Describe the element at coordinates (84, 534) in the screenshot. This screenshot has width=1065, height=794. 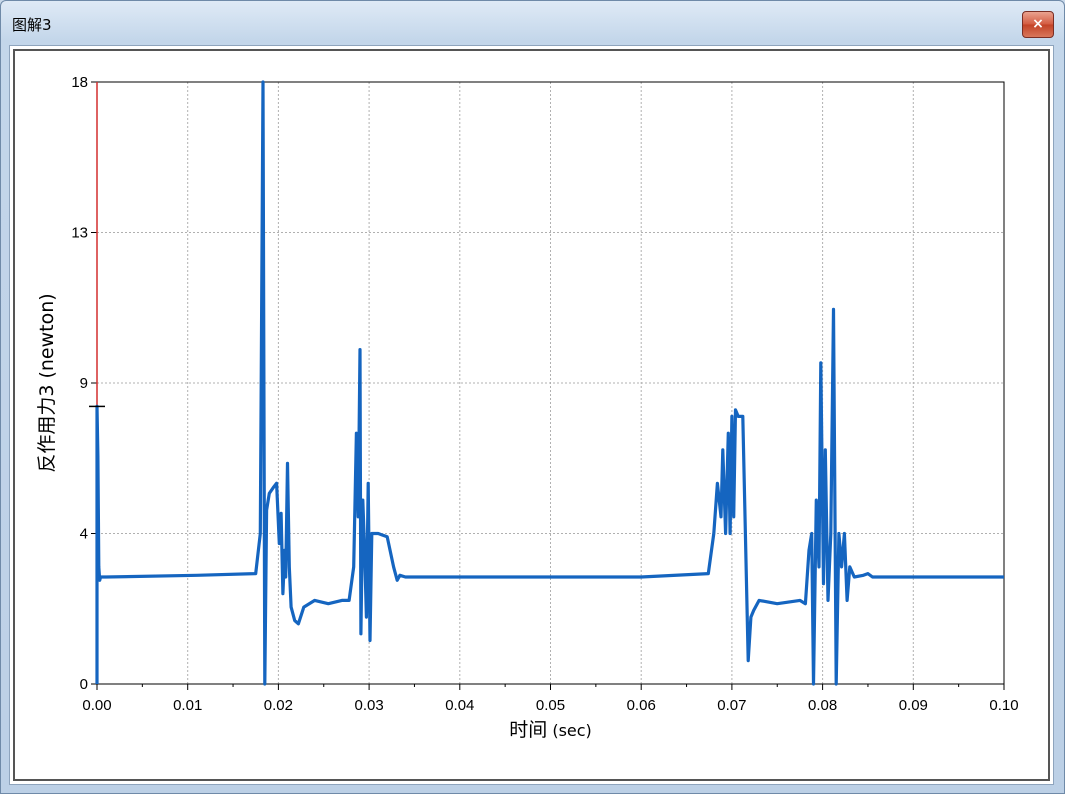
I see `y-tick-label: 4` at that location.